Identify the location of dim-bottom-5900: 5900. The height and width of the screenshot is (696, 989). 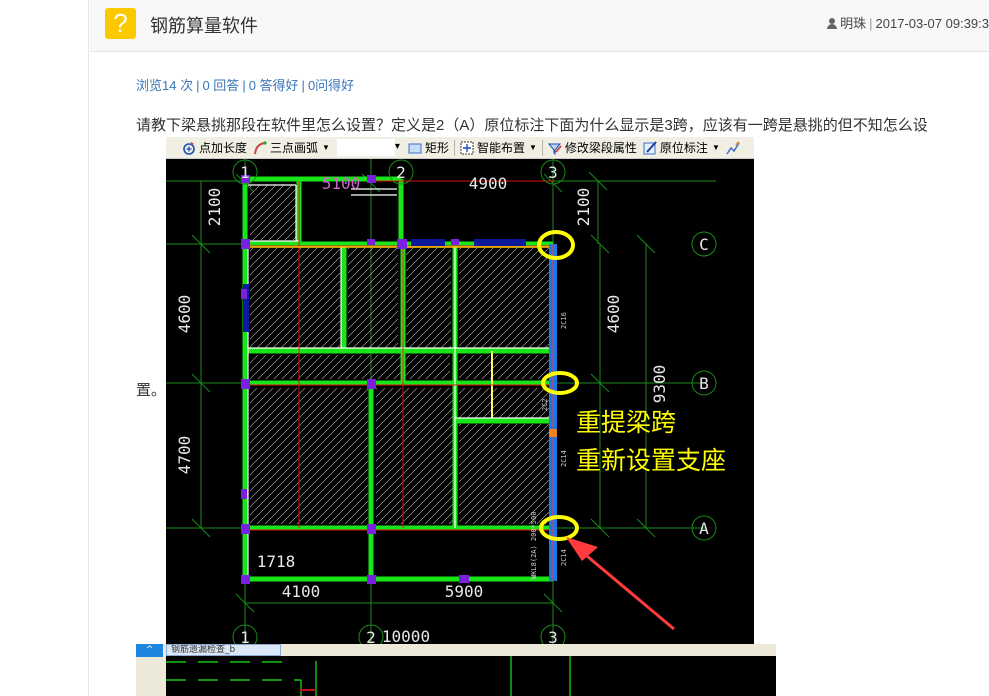
(464, 591).